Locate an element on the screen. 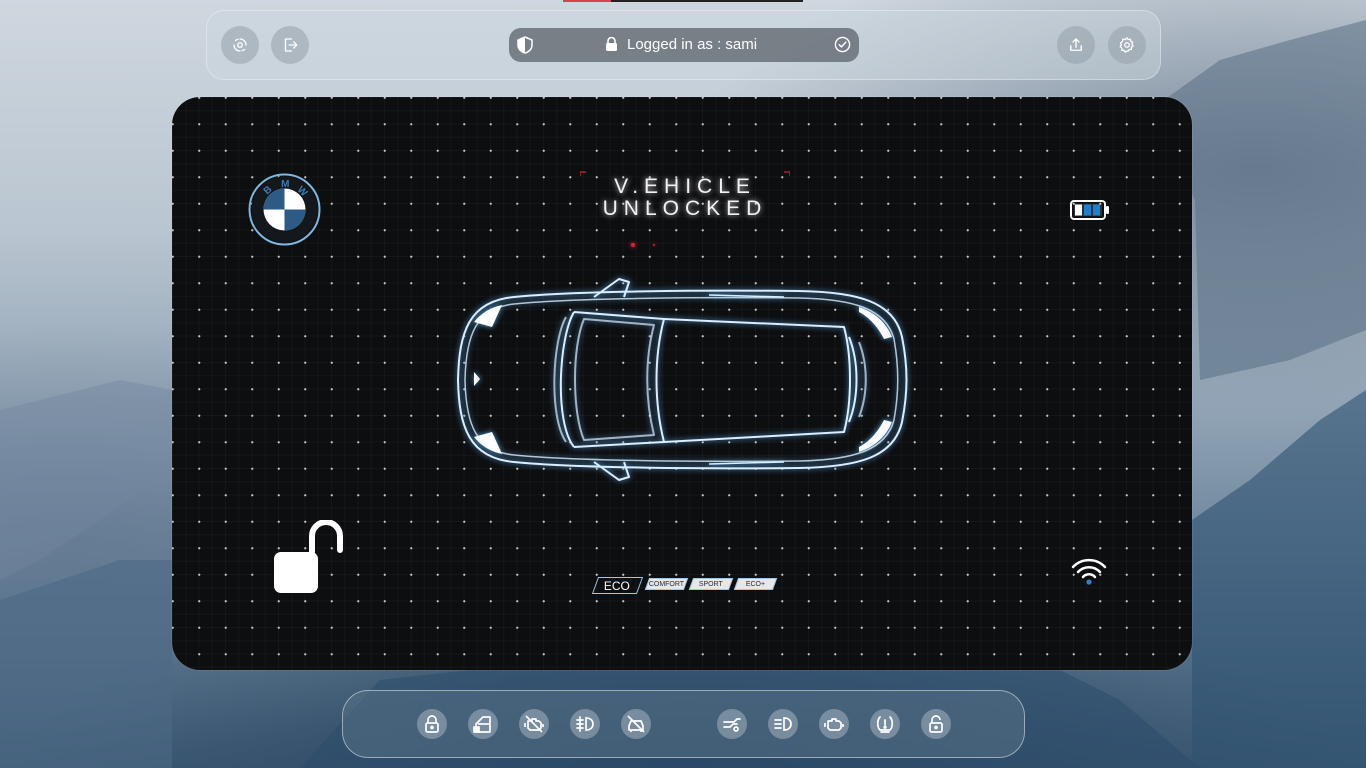  status-line-2: UNLOCKED is located at coordinates (685, 208).